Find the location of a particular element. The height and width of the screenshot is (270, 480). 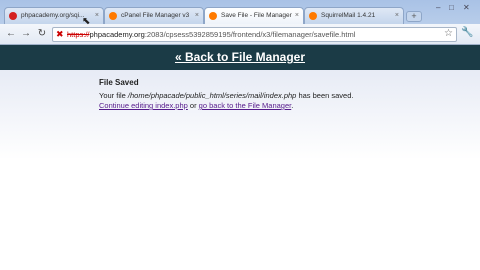

header-bar: « Back to File Manager is located at coordinates (240, 57).